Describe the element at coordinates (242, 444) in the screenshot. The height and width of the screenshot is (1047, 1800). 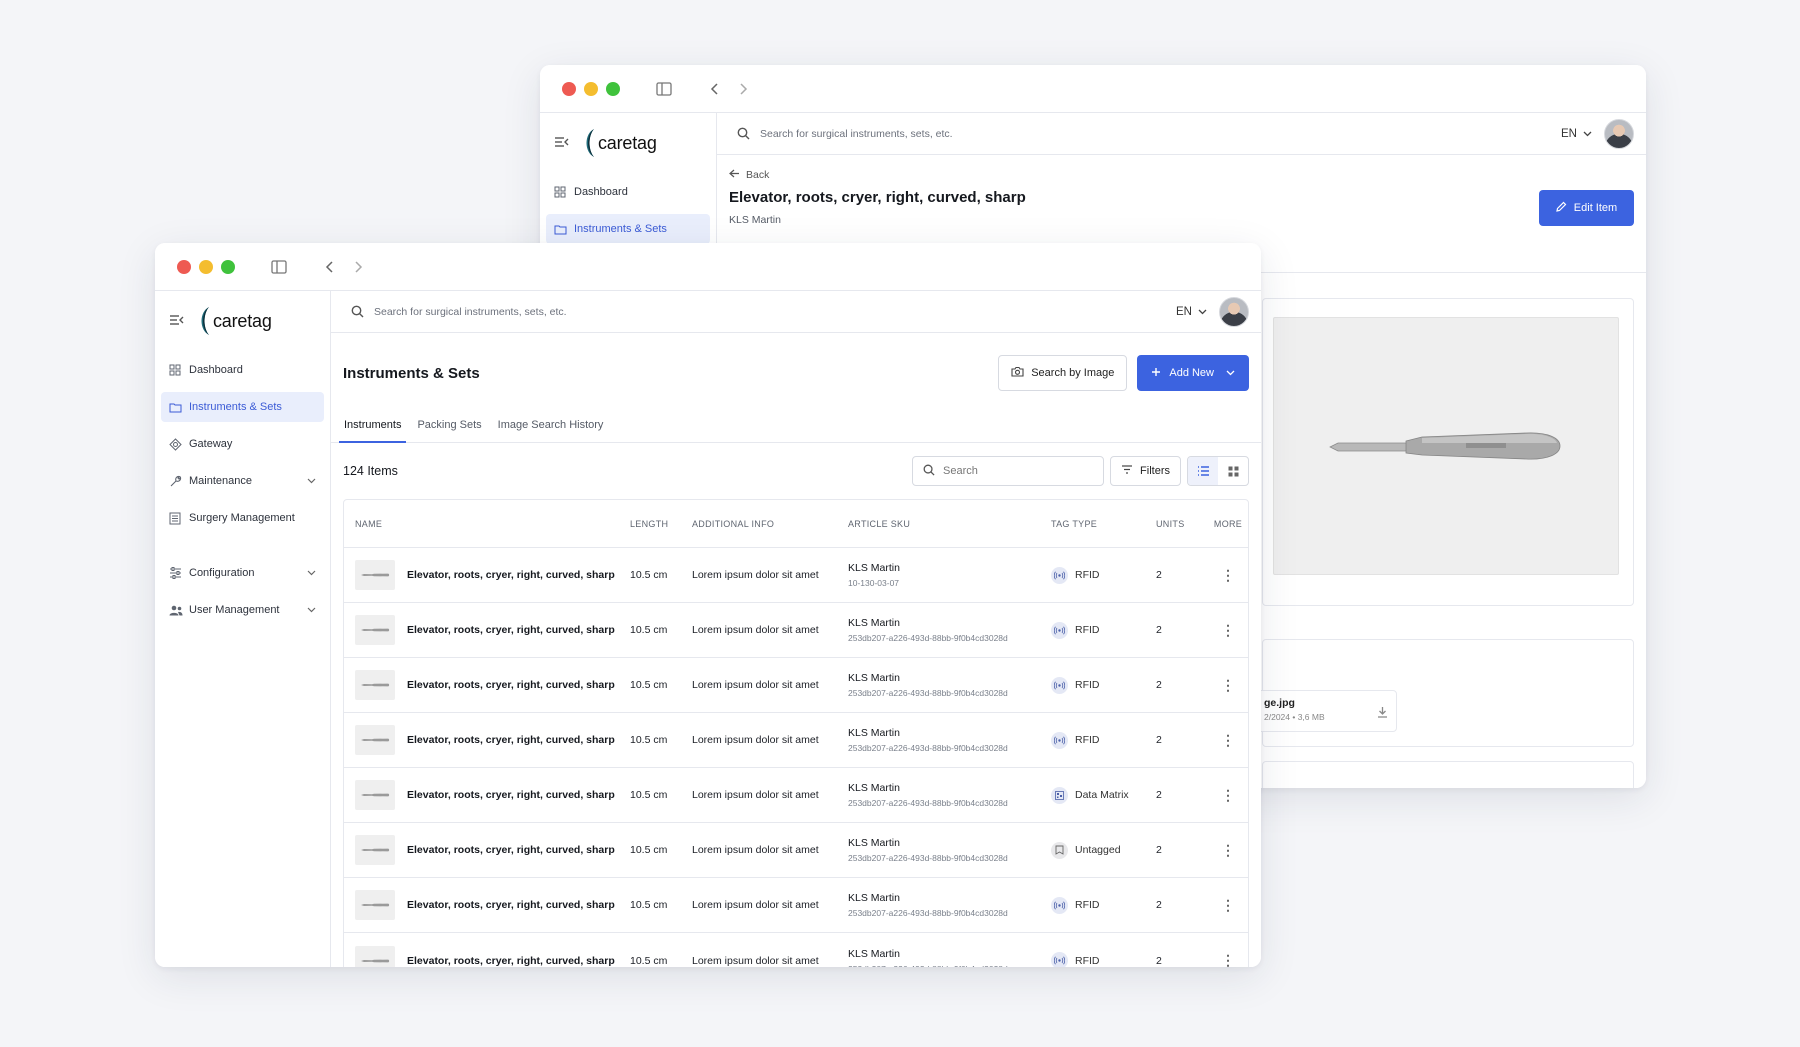
I see `sidebar-item-gateway: Gateway` at that location.